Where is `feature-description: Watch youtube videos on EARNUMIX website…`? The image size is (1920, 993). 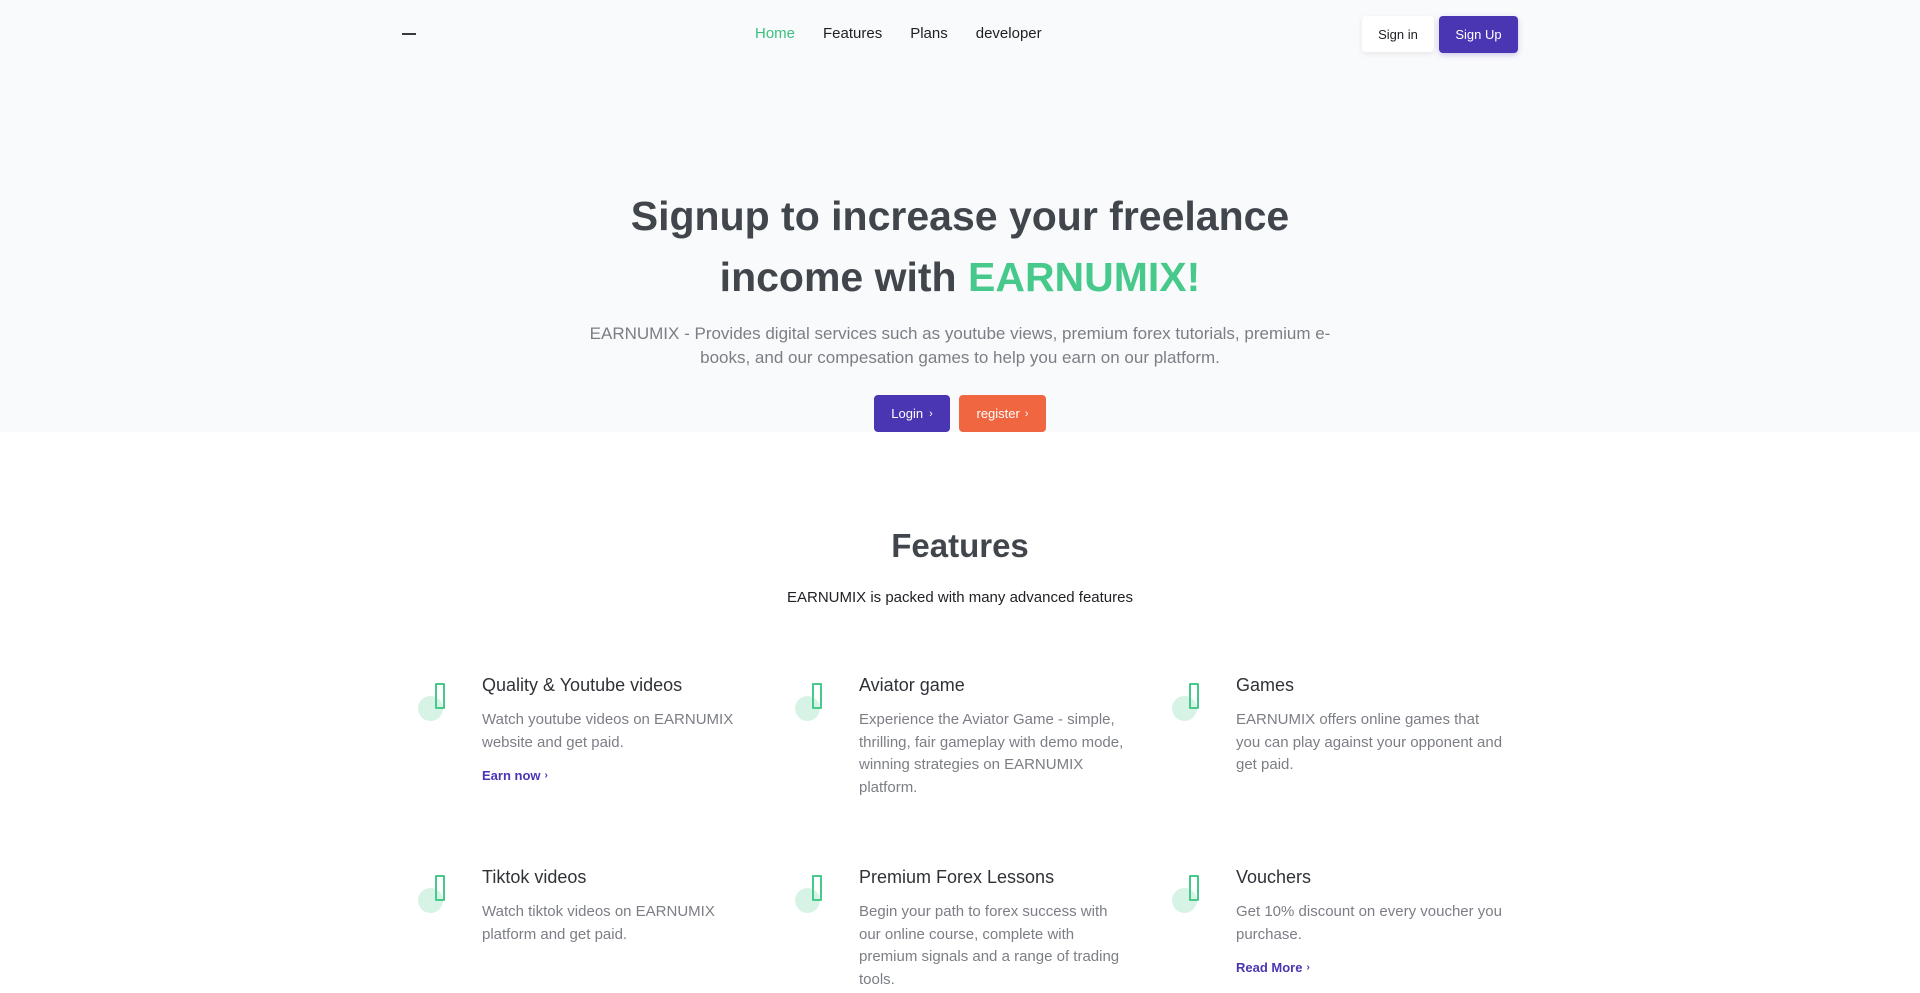 feature-description: Watch youtube videos on EARNUMIX website… is located at coordinates (608, 731).